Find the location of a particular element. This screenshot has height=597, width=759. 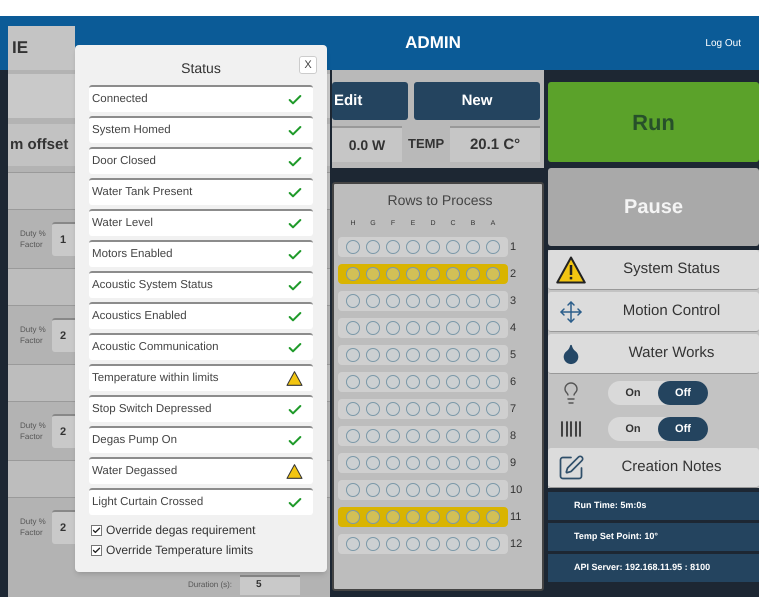

row-number: 8 is located at coordinates (513, 436).